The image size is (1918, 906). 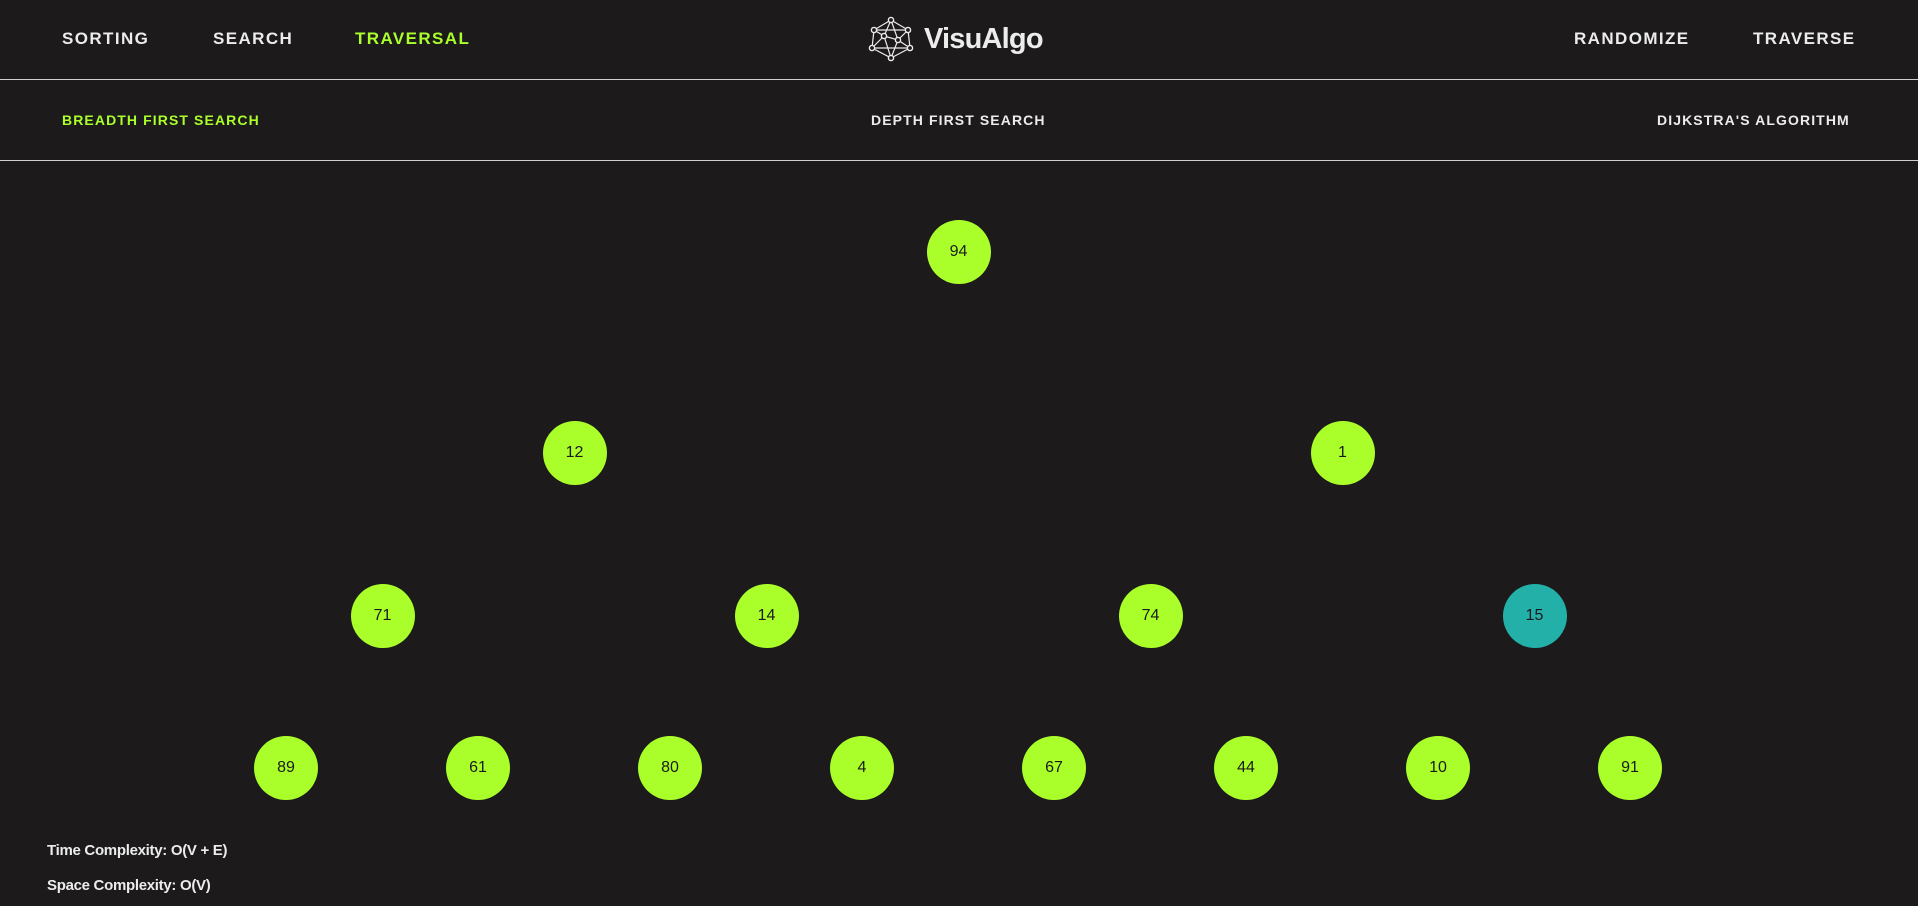 I want to click on tree-node: 89, so click(x=286, y=768).